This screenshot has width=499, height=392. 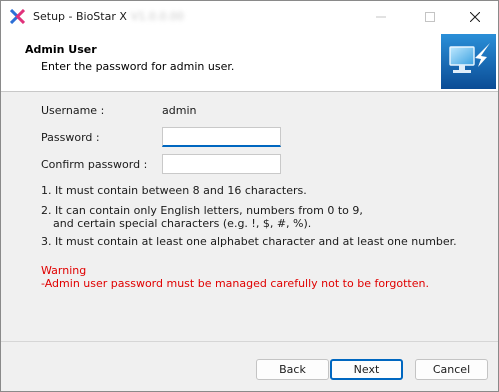 I want to click on window-version-redacted: V1.0.0.00, so click(x=157, y=16).